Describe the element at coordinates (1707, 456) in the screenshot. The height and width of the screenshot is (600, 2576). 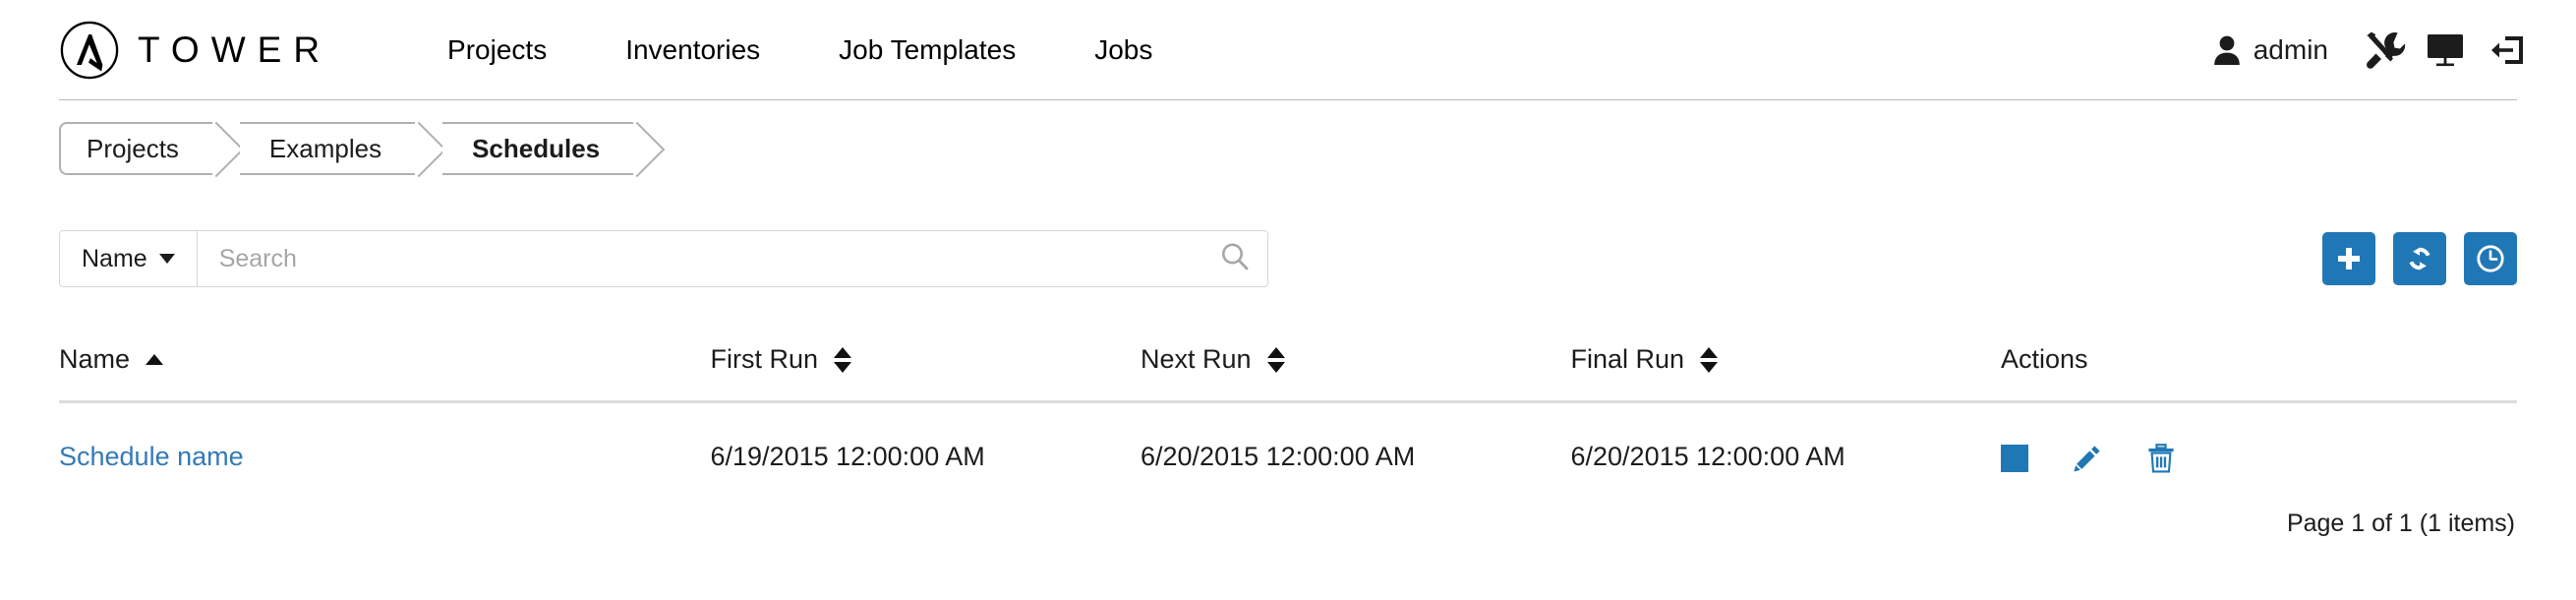
I see `cell-final-run: 6/20/2015 12:00:00 AM` at that location.